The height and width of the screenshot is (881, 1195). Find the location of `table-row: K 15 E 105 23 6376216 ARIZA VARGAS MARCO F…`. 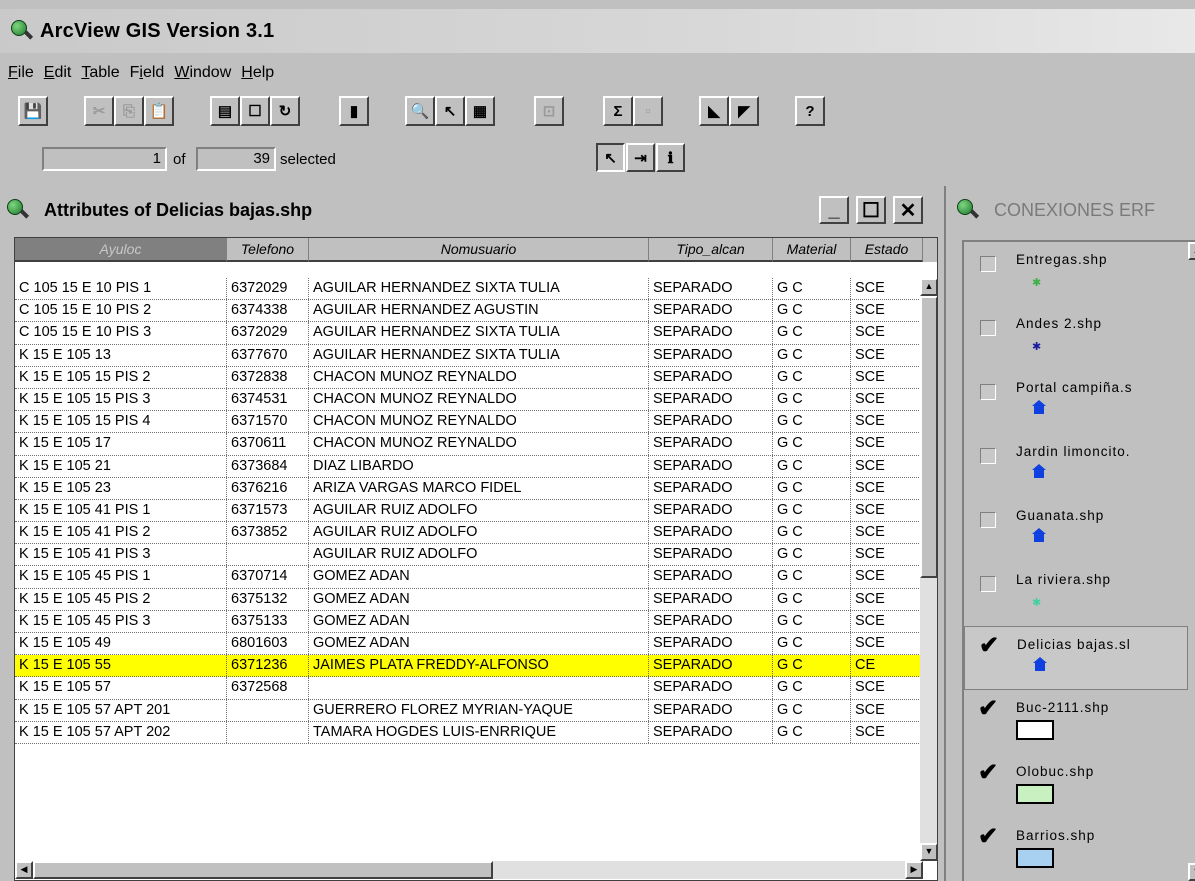

table-row: K 15 E 105 23 6376216 ARIZA VARGAS MARCO F… is located at coordinates (469, 488).